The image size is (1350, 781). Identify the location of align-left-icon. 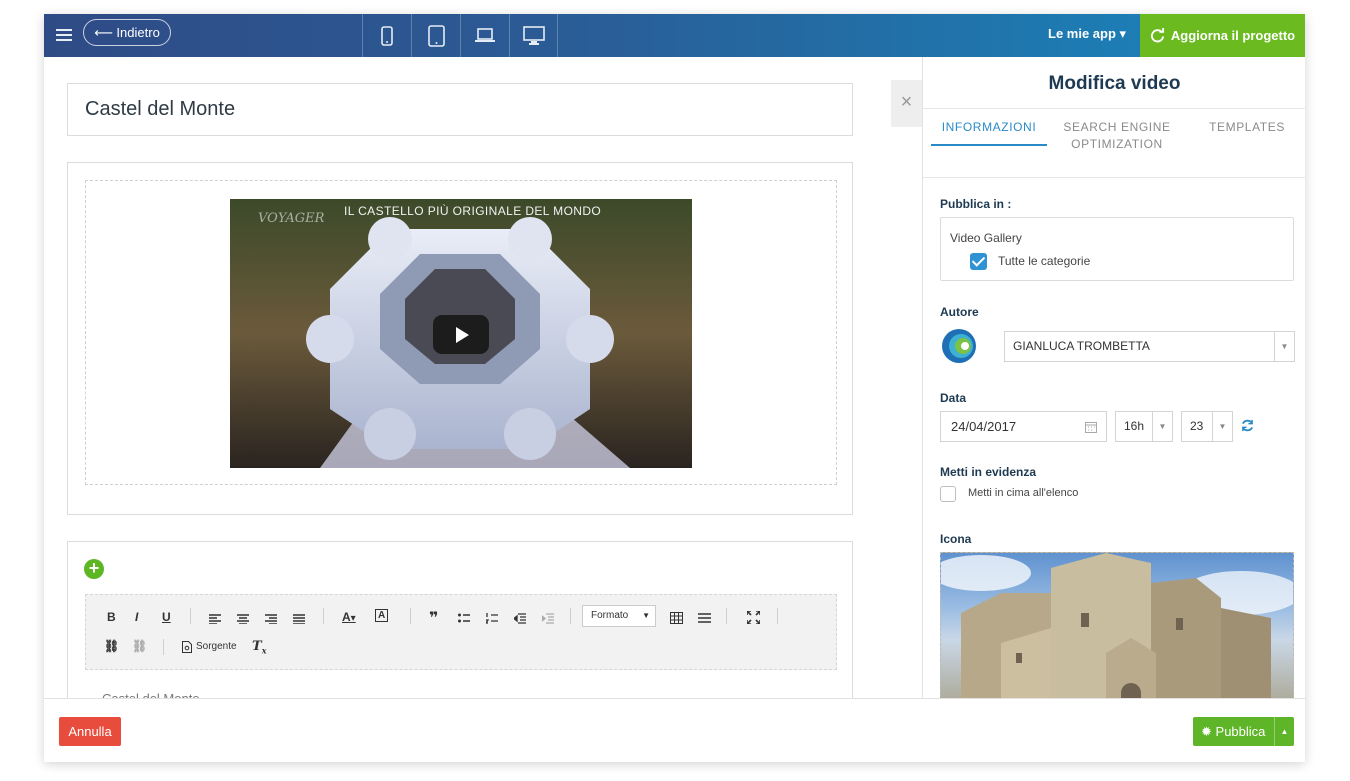
(215, 619).